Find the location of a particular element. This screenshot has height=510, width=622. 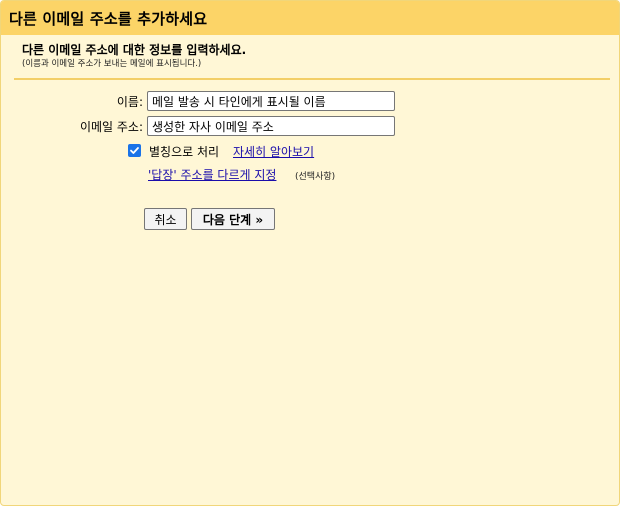

dialog-subheading: (이름과 이메일 주소가 보내는 메일에 표시됩니다.) is located at coordinates (112, 64).